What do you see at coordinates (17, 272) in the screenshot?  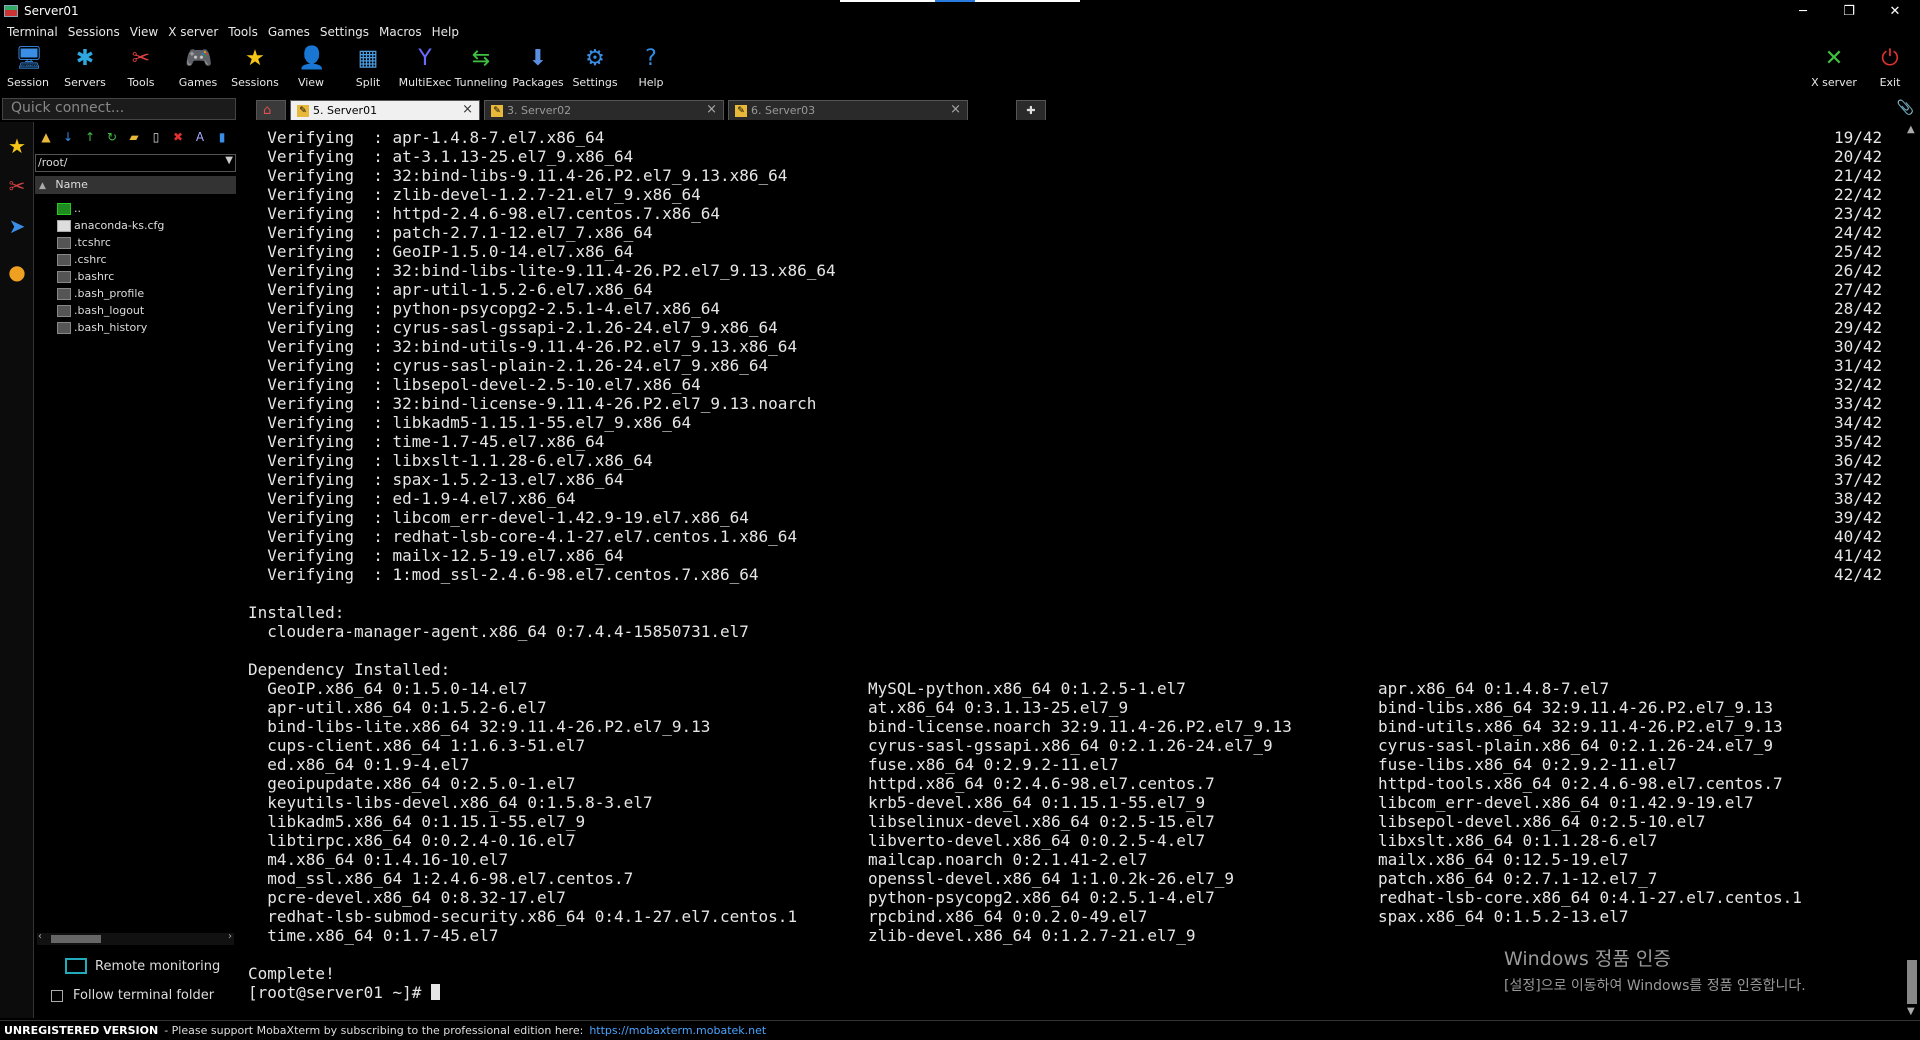 I see `macros-icon: ●` at bounding box center [17, 272].